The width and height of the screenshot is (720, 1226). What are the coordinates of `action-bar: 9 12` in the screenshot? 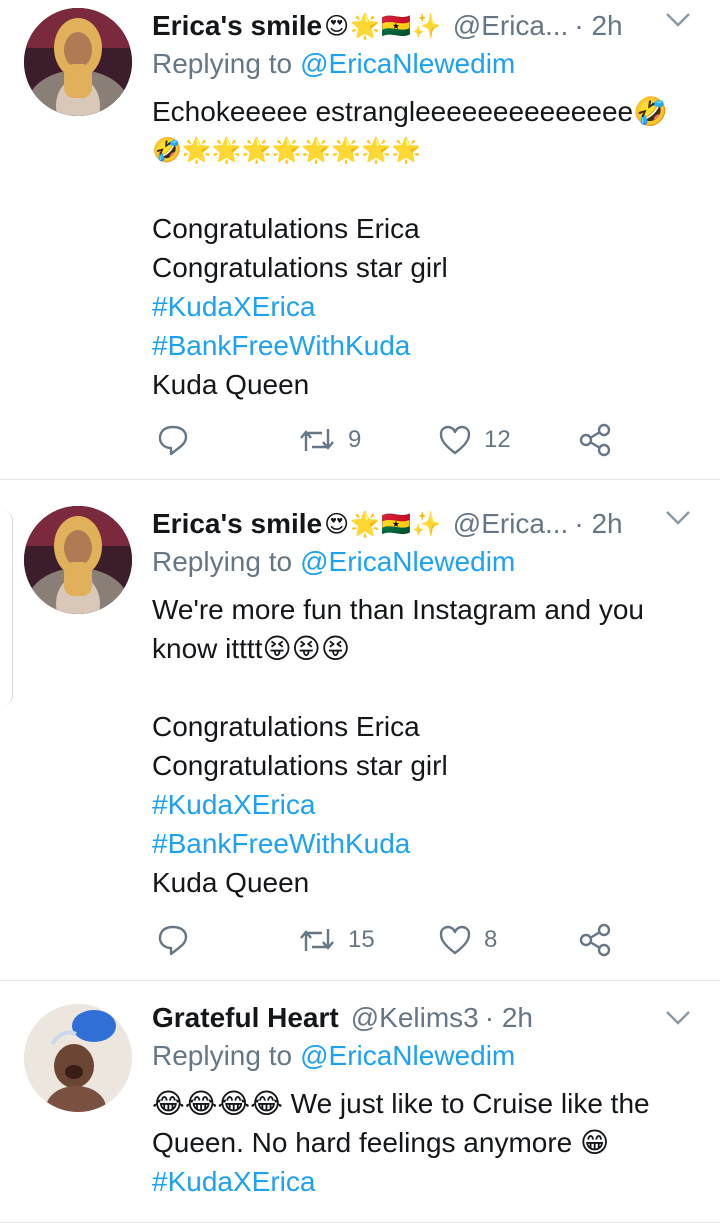 It's located at (387, 440).